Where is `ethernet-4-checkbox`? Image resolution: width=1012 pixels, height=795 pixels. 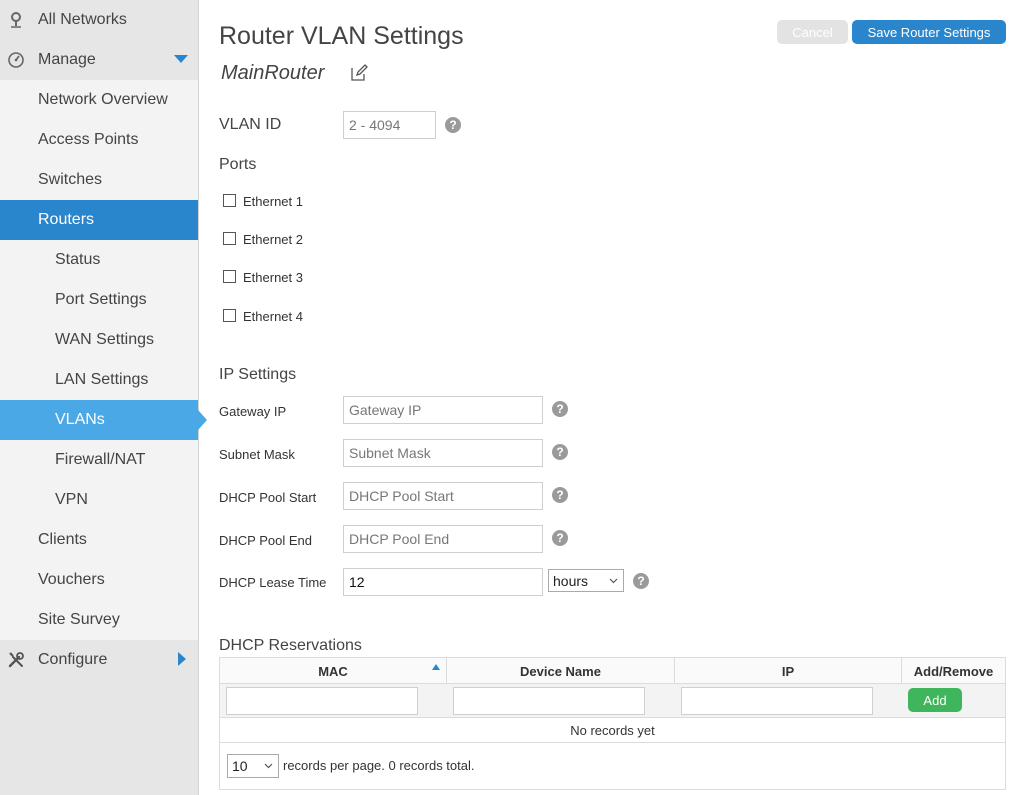 ethernet-4-checkbox is located at coordinates (229, 315).